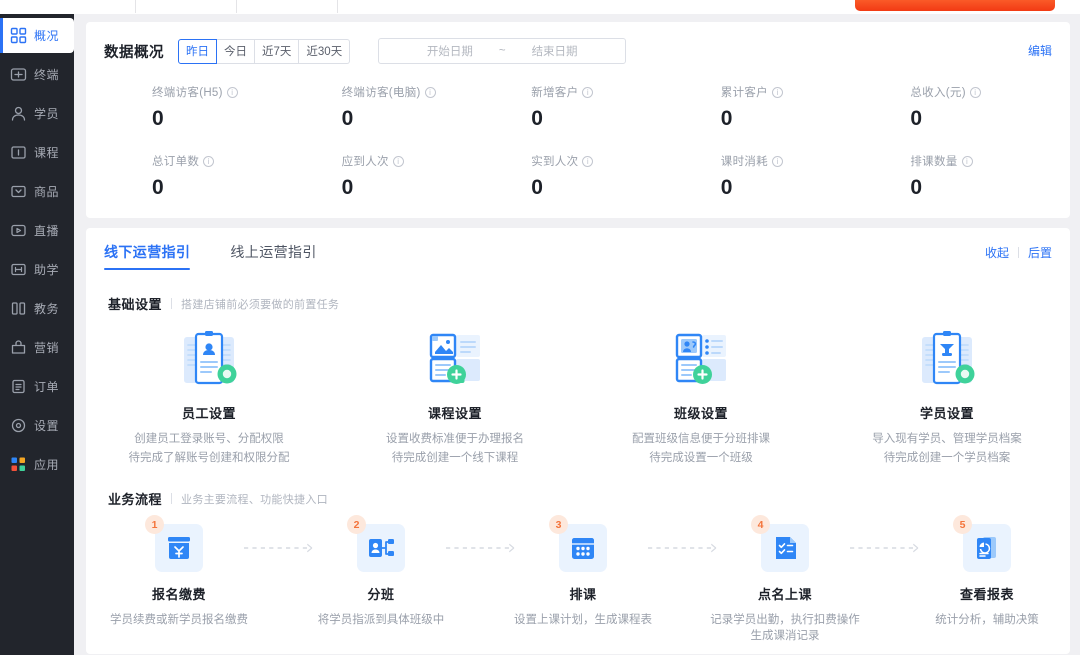 The width and height of the screenshot is (1080, 655). Describe the element at coordinates (381, 548) in the screenshot. I see `assign-class-icon` at that location.